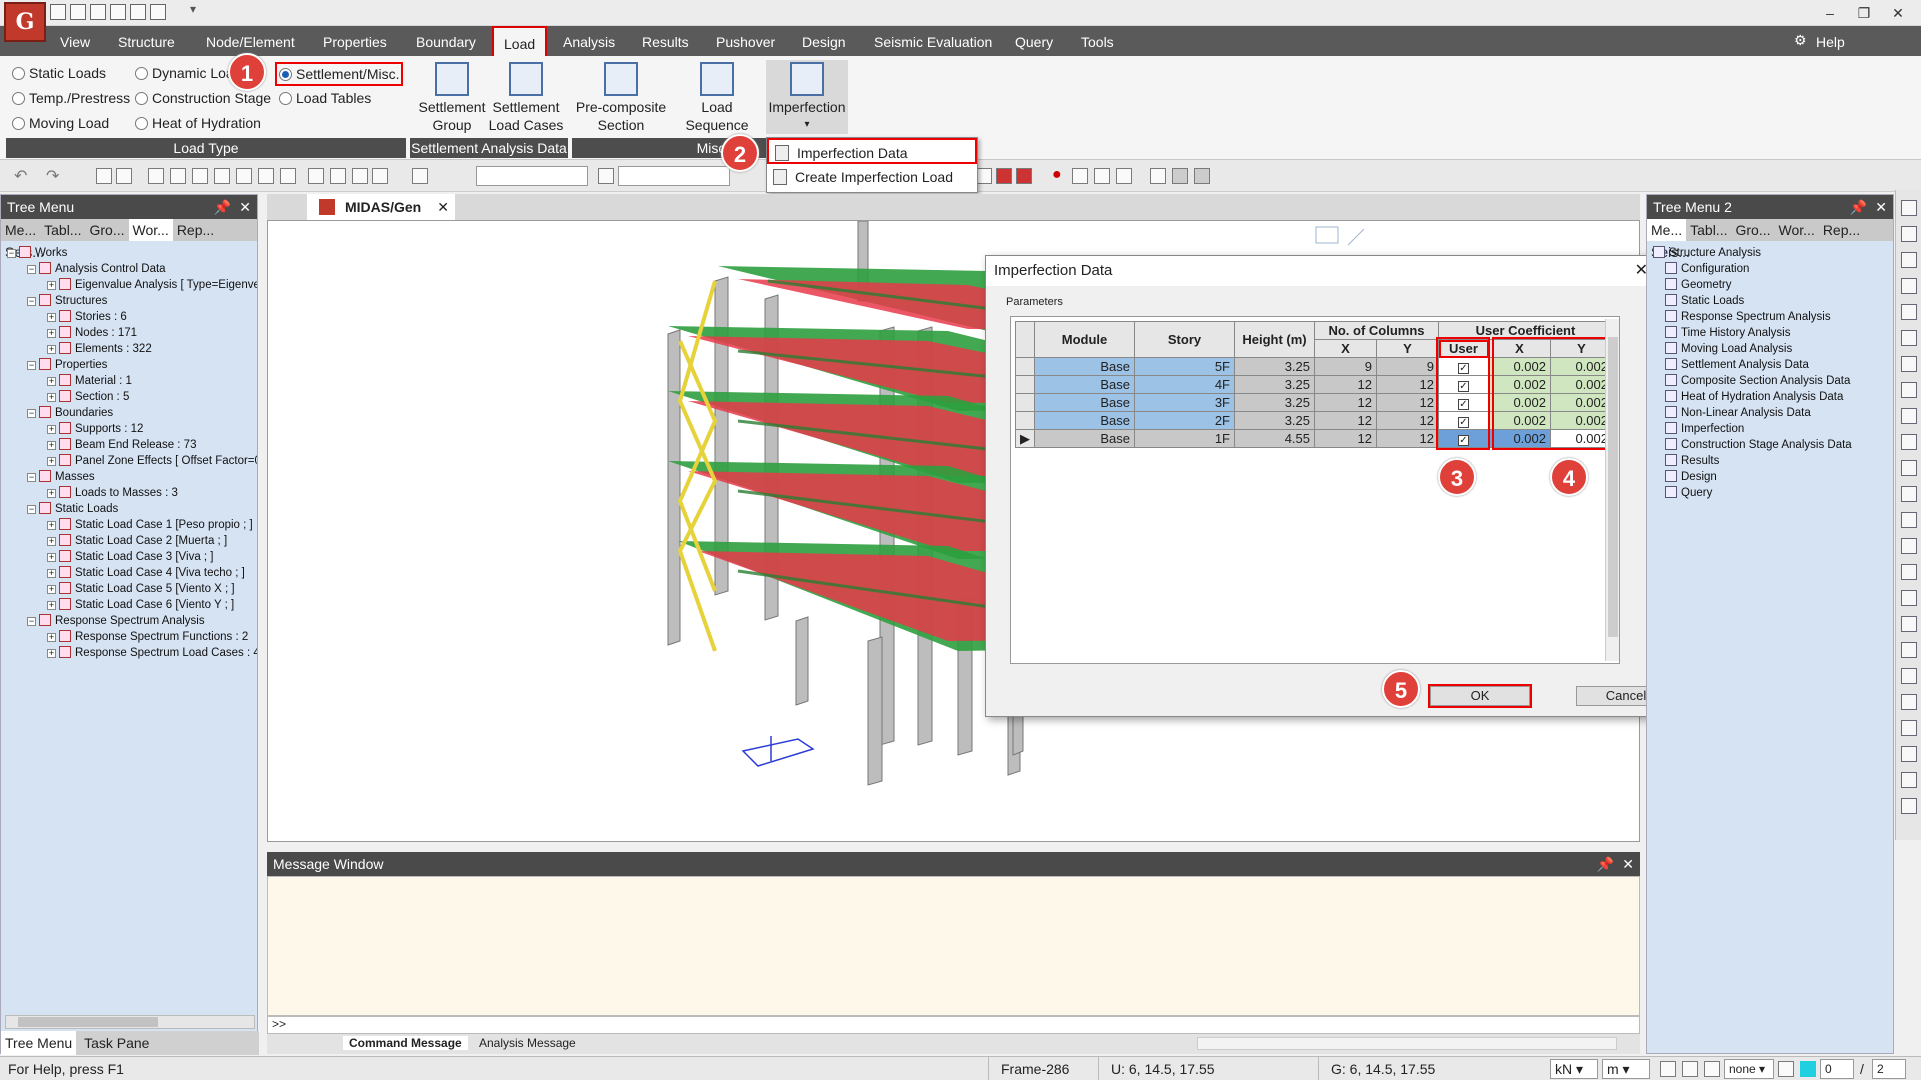 The width and height of the screenshot is (1921, 1080). Describe the element at coordinates (1628, 864) in the screenshot. I see `message-close-icon: ✕` at that location.